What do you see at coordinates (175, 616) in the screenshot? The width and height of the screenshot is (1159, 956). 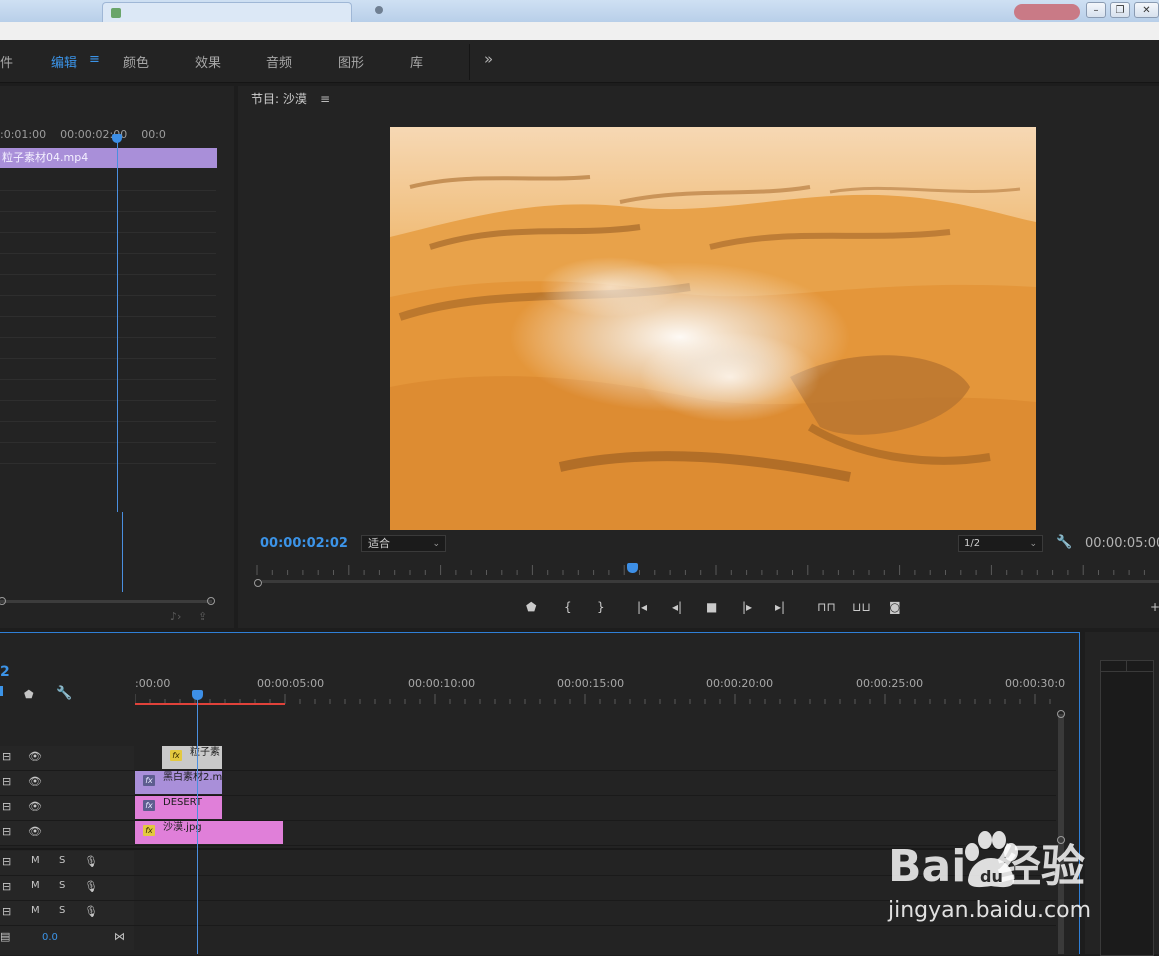 I see `audio-drag-icon: ♪›` at bounding box center [175, 616].